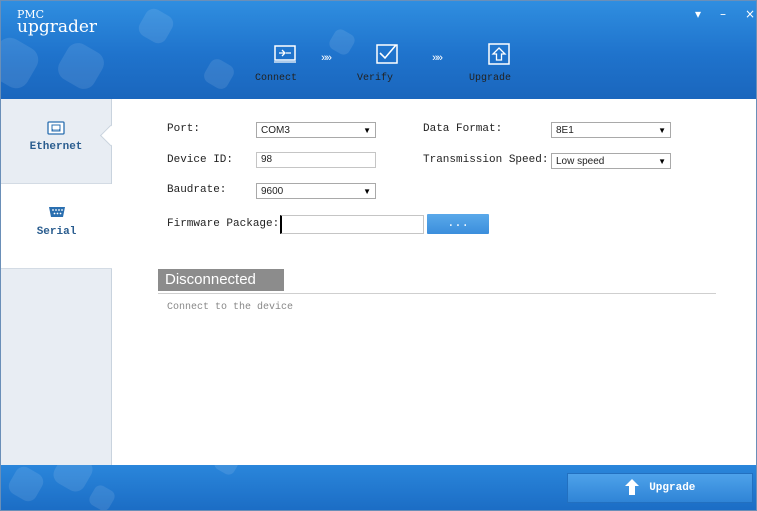 The width and height of the screenshot is (757, 511). I want to click on step-upgrade: Upgrade, so click(499, 62).